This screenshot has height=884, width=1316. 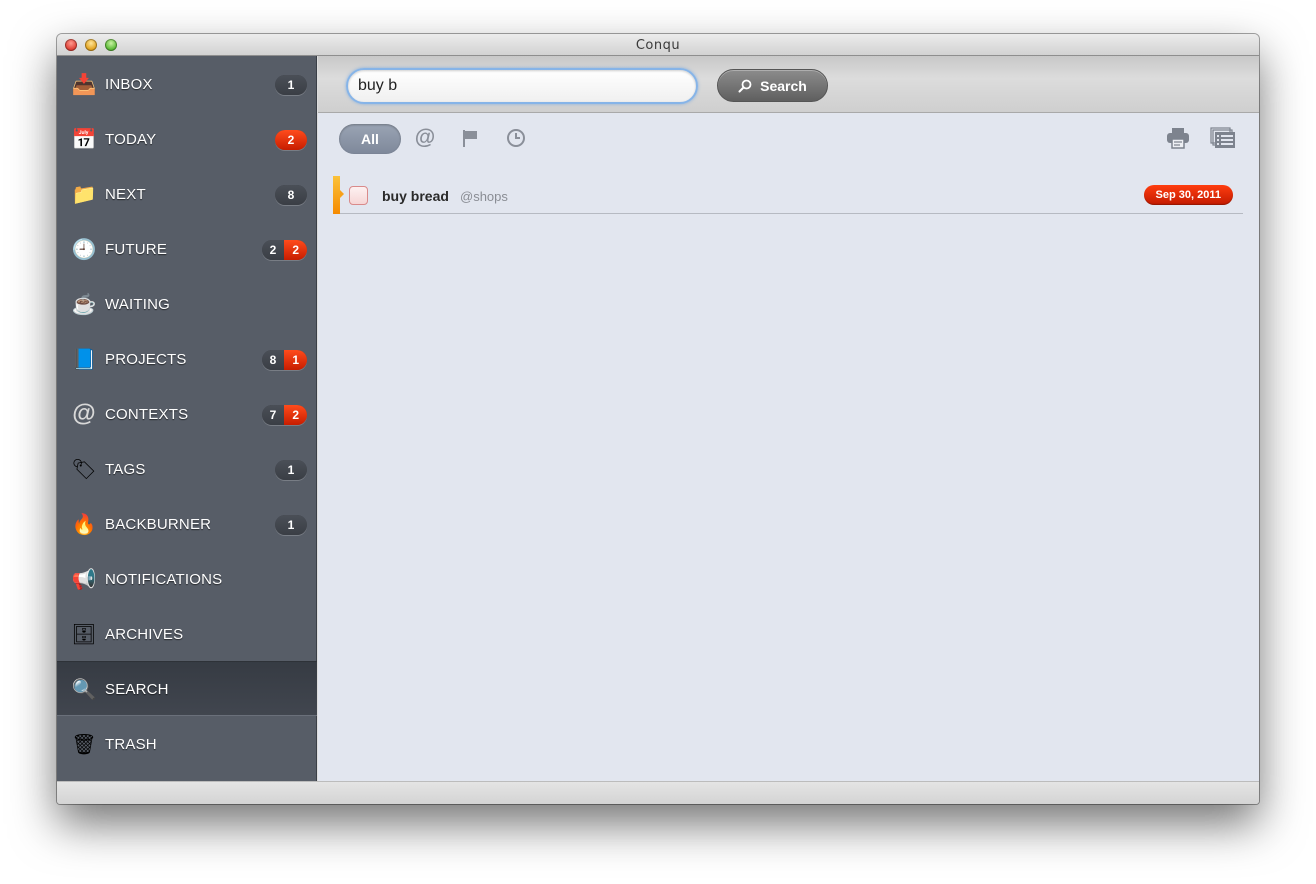 I want to click on sidebar-item-search: 🔍 SEARCH, so click(x=187, y=688).